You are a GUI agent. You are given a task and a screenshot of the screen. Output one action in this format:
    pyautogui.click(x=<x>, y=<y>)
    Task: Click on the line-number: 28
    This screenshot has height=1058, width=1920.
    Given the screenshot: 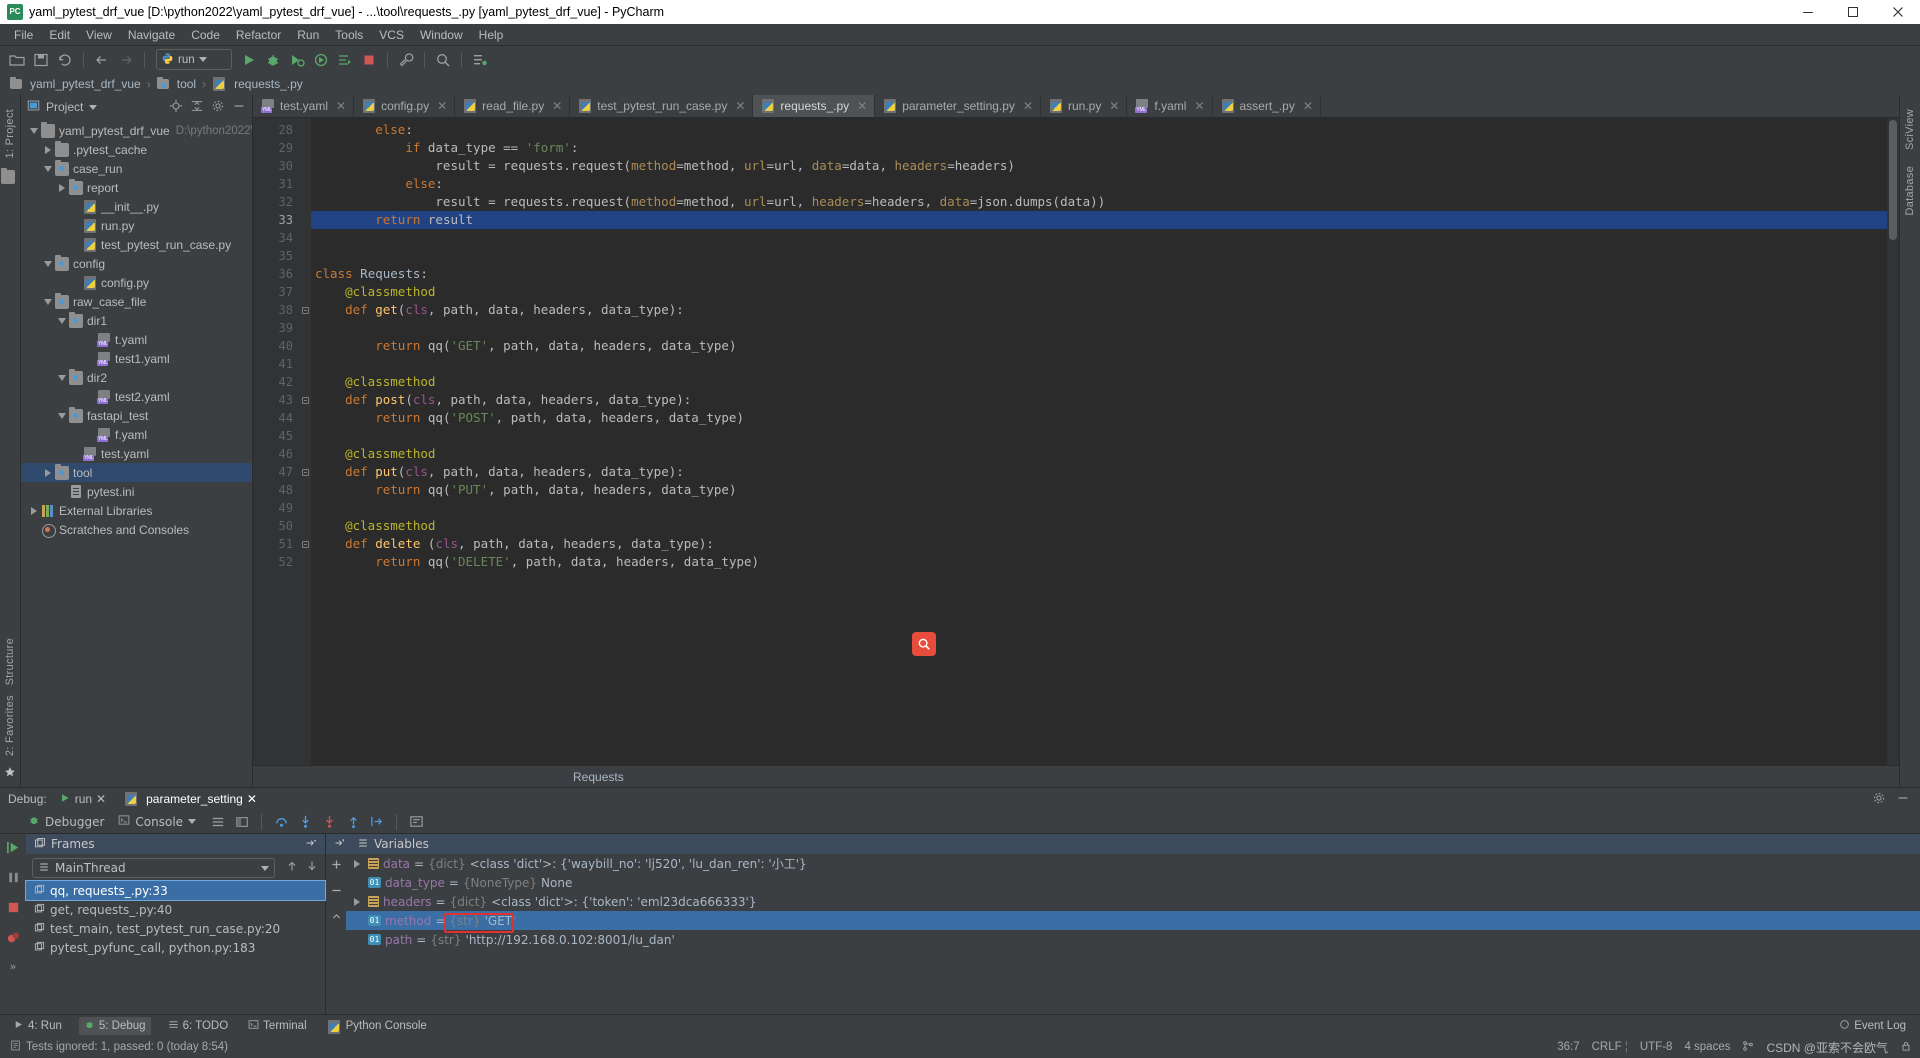 What is the action you would take?
    pyautogui.click(x=276, y=130)
    